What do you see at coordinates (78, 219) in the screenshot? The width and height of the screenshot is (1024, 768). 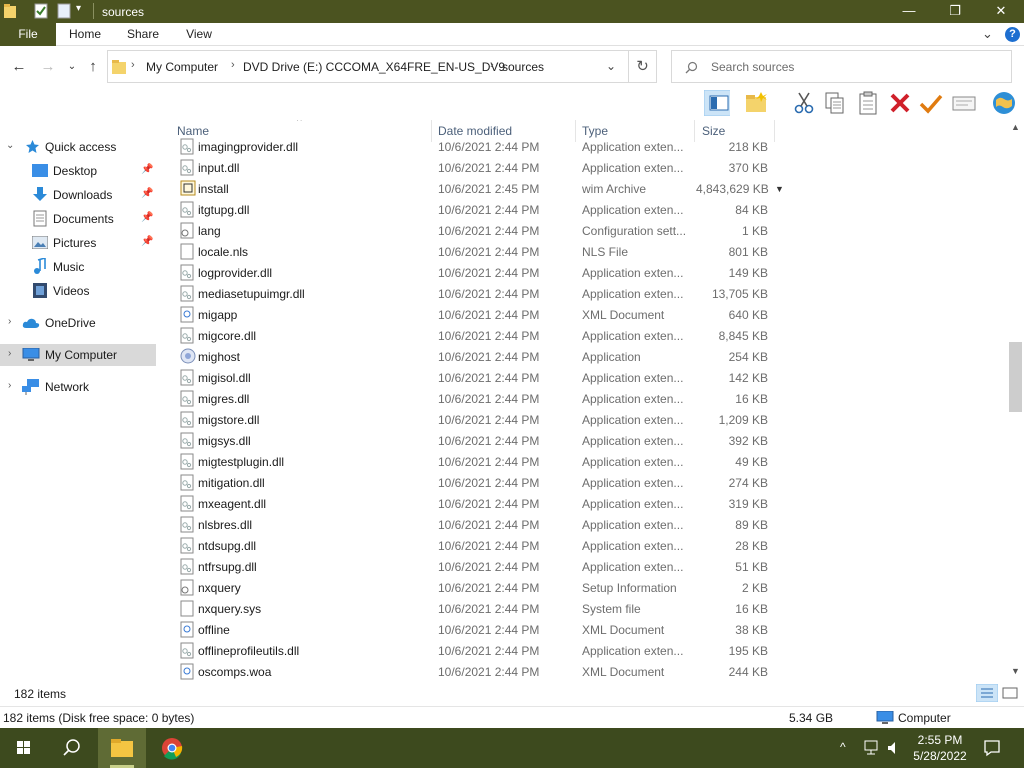 I see `nav-item-documents: Documents 📌` at bounding box center [78, 219].